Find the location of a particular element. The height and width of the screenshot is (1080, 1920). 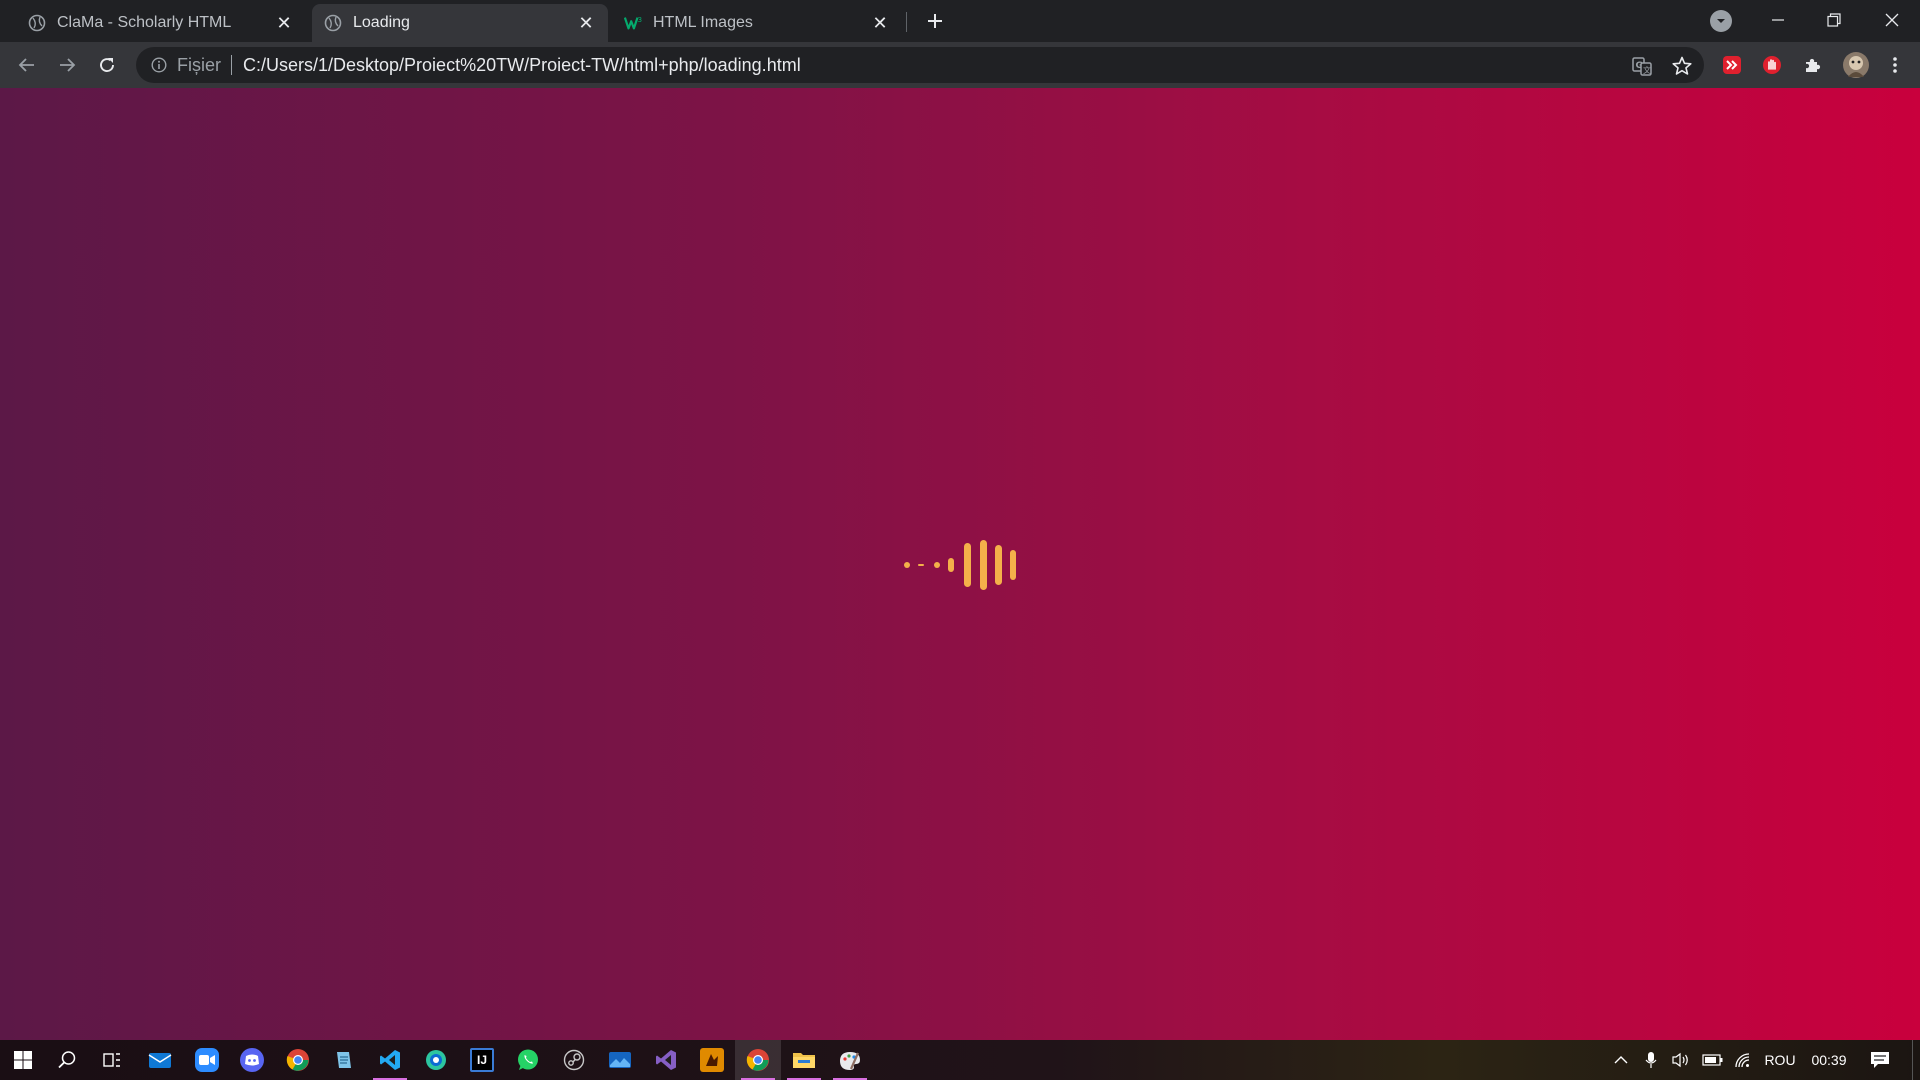

minimize-icon is located at coordinates (1778, 20).